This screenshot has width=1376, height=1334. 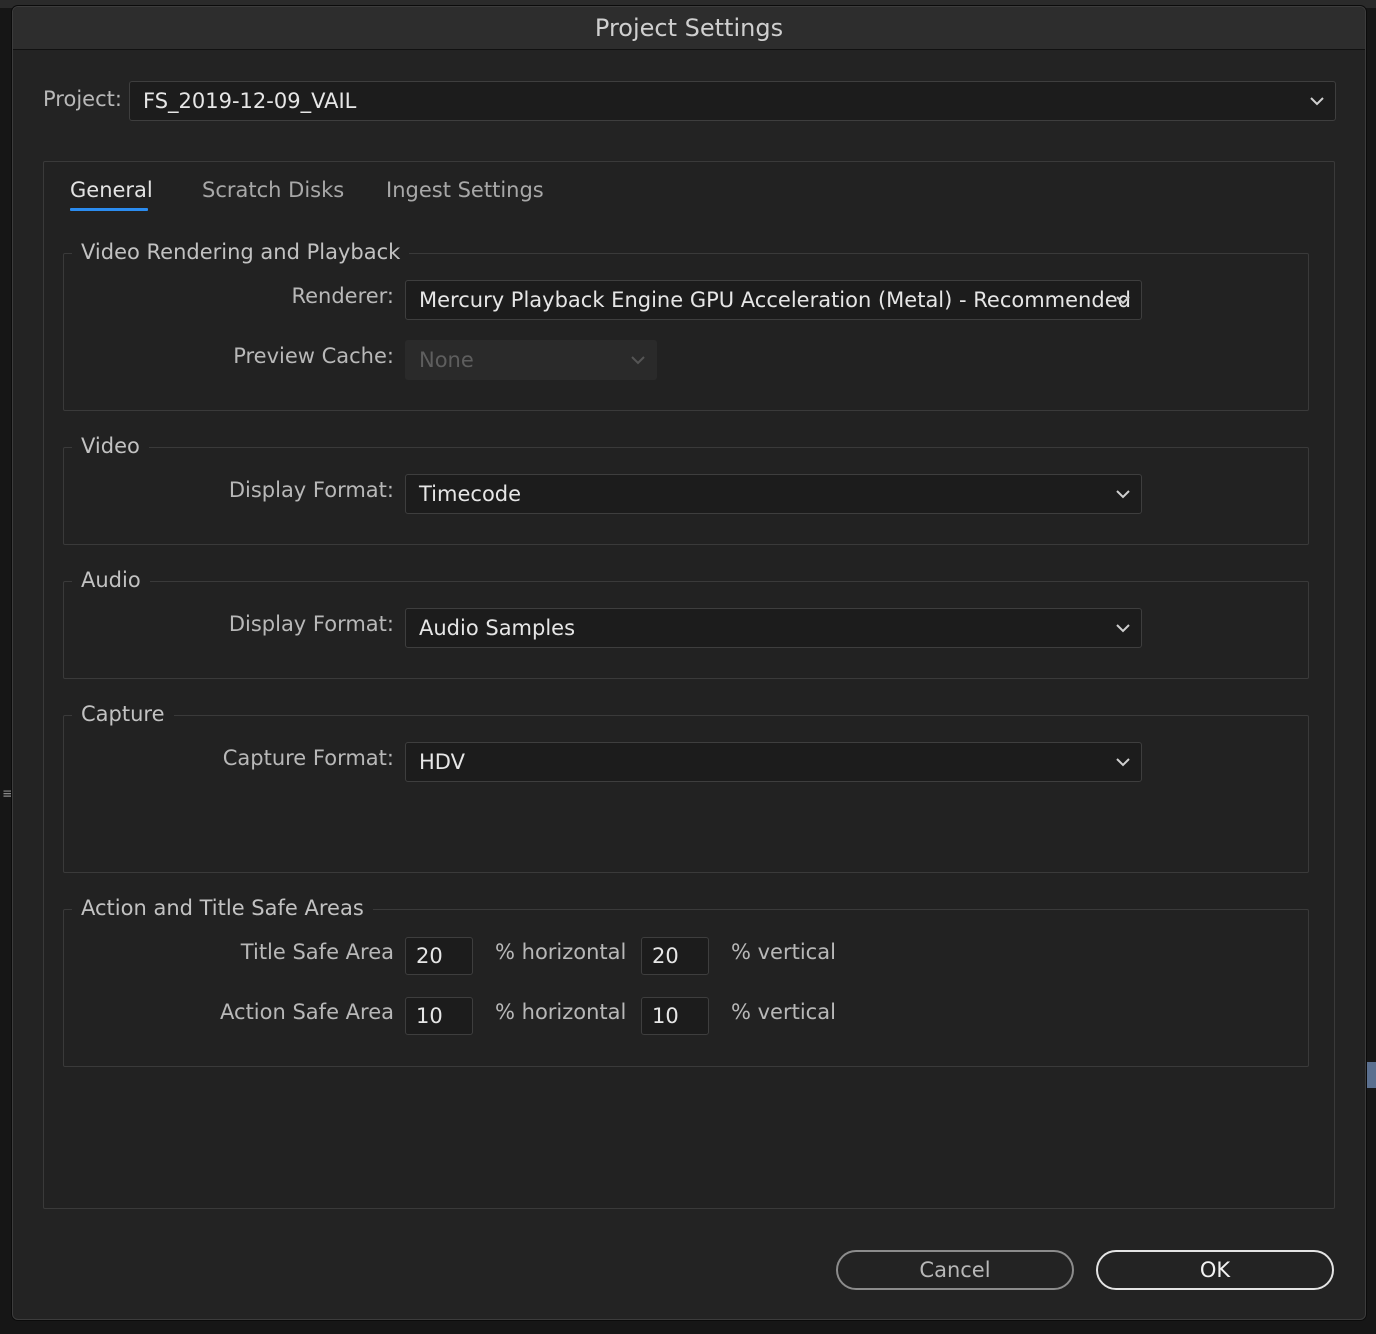 What do you see at coordinates (783, 952) in the screenshot?
I see `title-safe-vertical-unit: % vertical` at bounding box center [783, 952].